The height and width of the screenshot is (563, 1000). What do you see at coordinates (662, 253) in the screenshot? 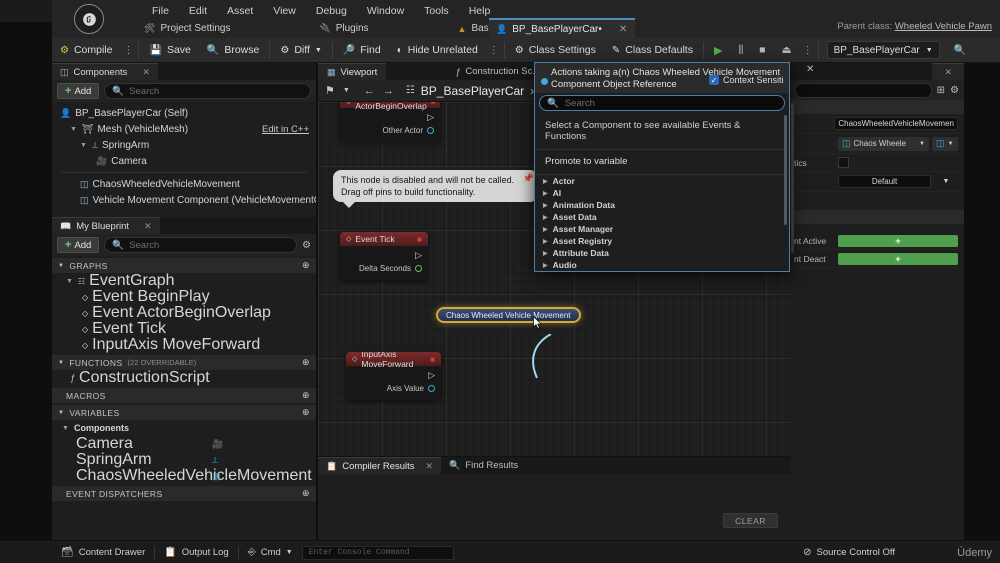
I see `context-menu-category-attribute-data: ▶ Attribute Data` at bounding box center [662, 253].